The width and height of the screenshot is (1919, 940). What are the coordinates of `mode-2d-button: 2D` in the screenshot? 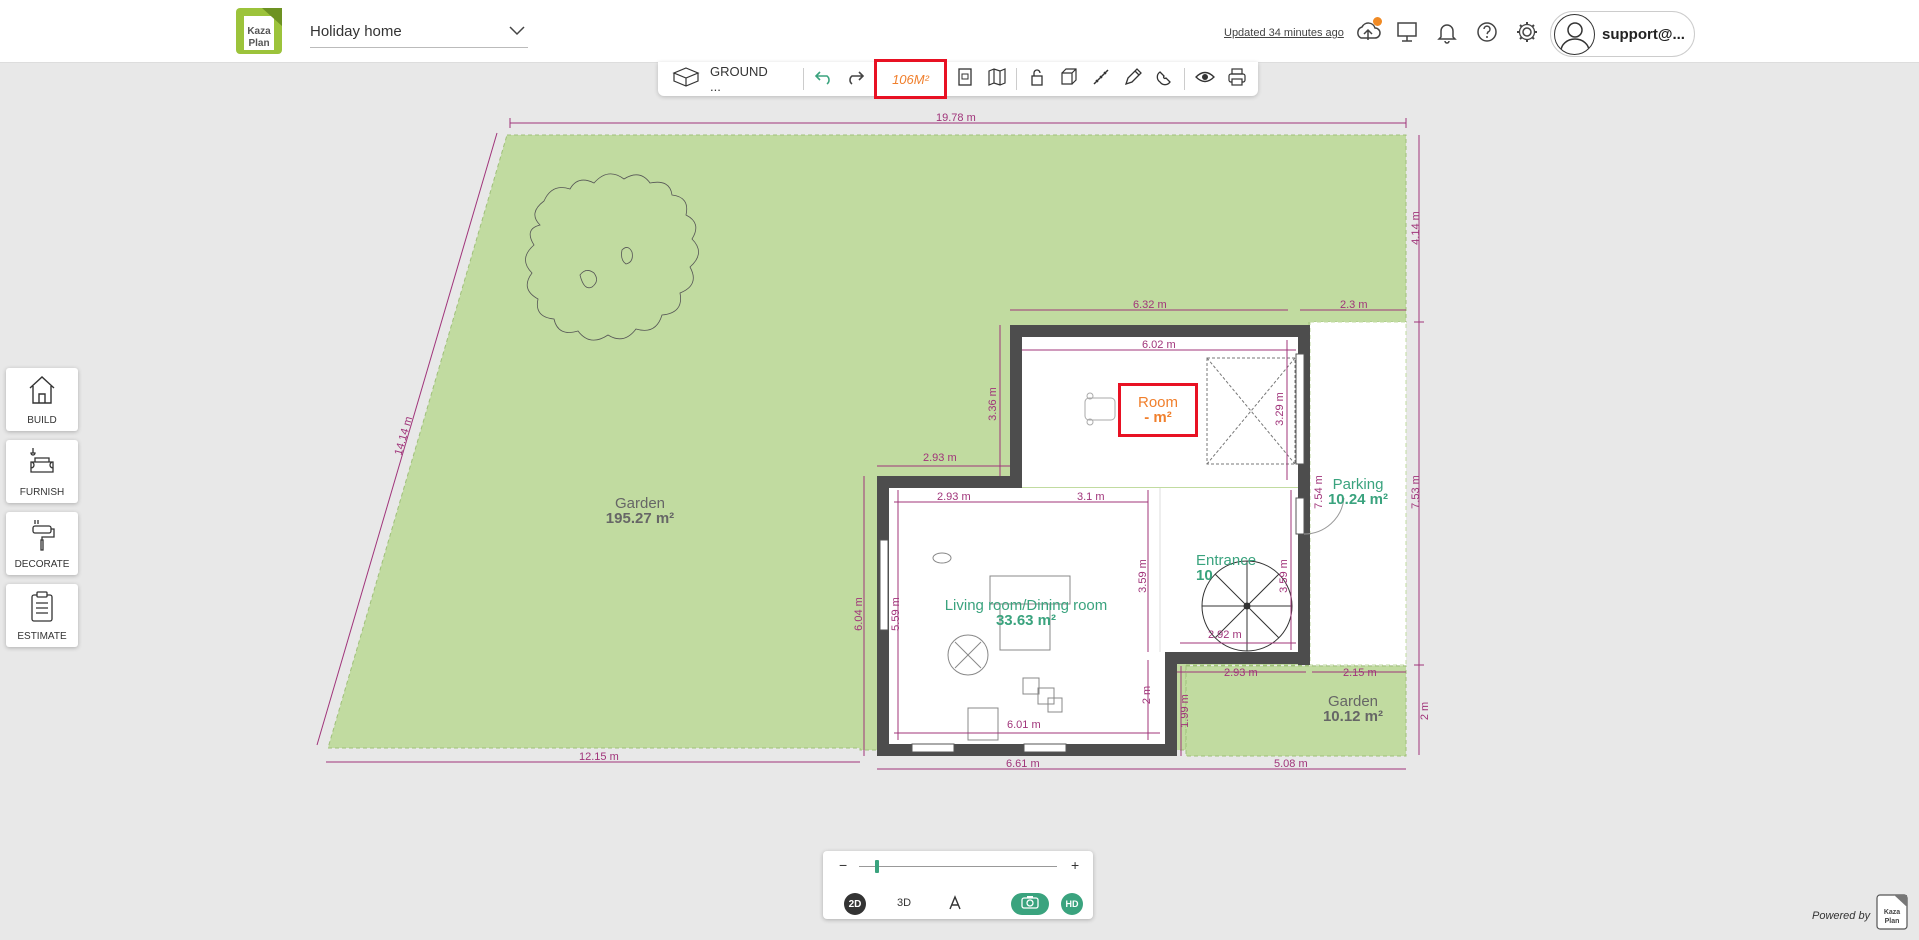 It's located at (855, 904).